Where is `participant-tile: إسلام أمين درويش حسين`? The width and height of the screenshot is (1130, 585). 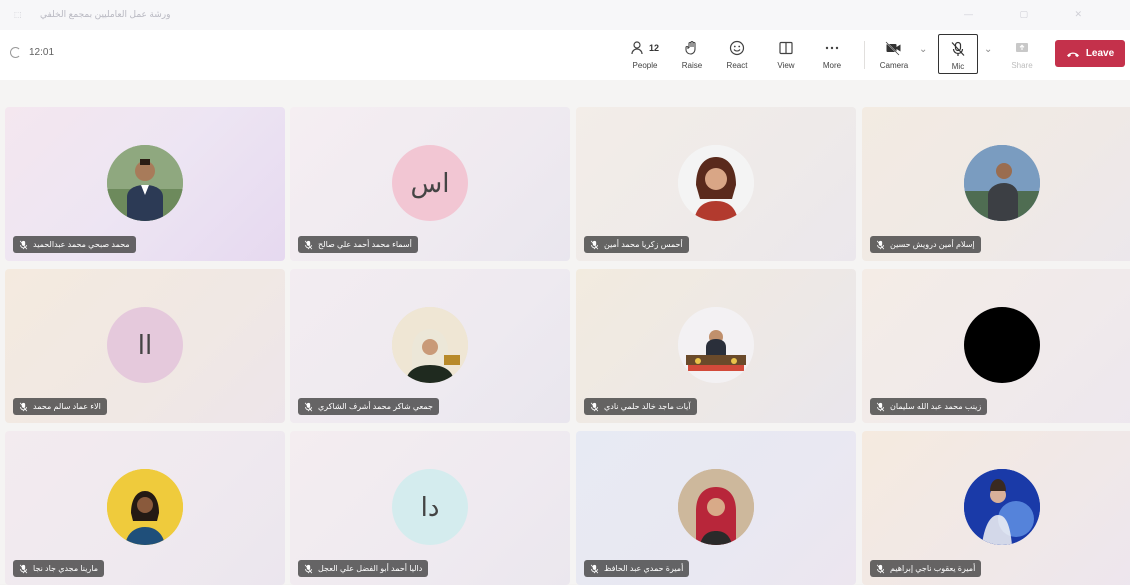
participant-tile: إسلام أمين درويش حسين is located at coordinates (996, 184).